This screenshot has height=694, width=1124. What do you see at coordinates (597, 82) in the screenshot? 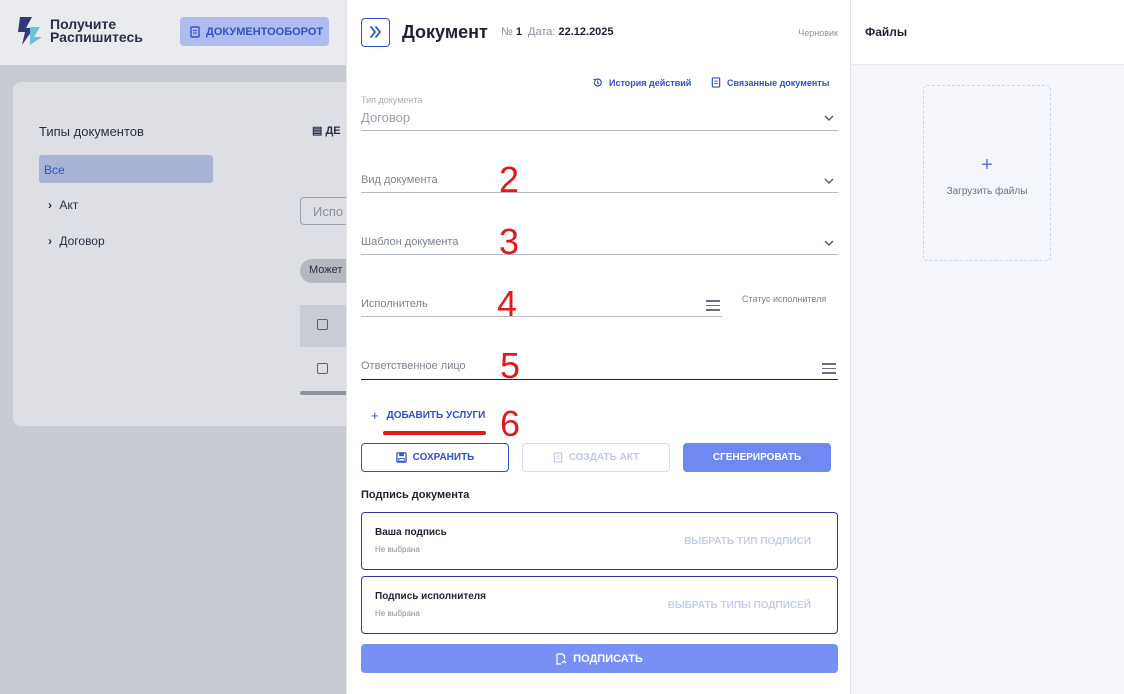
I see `history-icon` at bounding box center [597, 82].